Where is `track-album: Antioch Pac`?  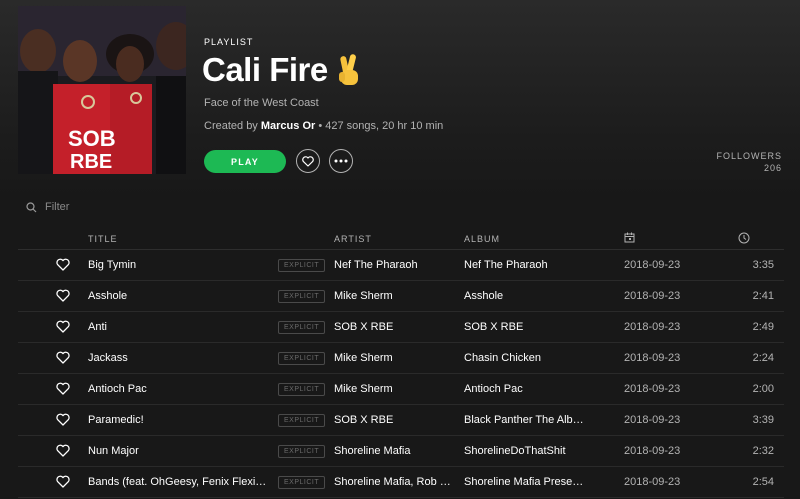 track-album: Antioch Pac is located at coordinates (524, 389).